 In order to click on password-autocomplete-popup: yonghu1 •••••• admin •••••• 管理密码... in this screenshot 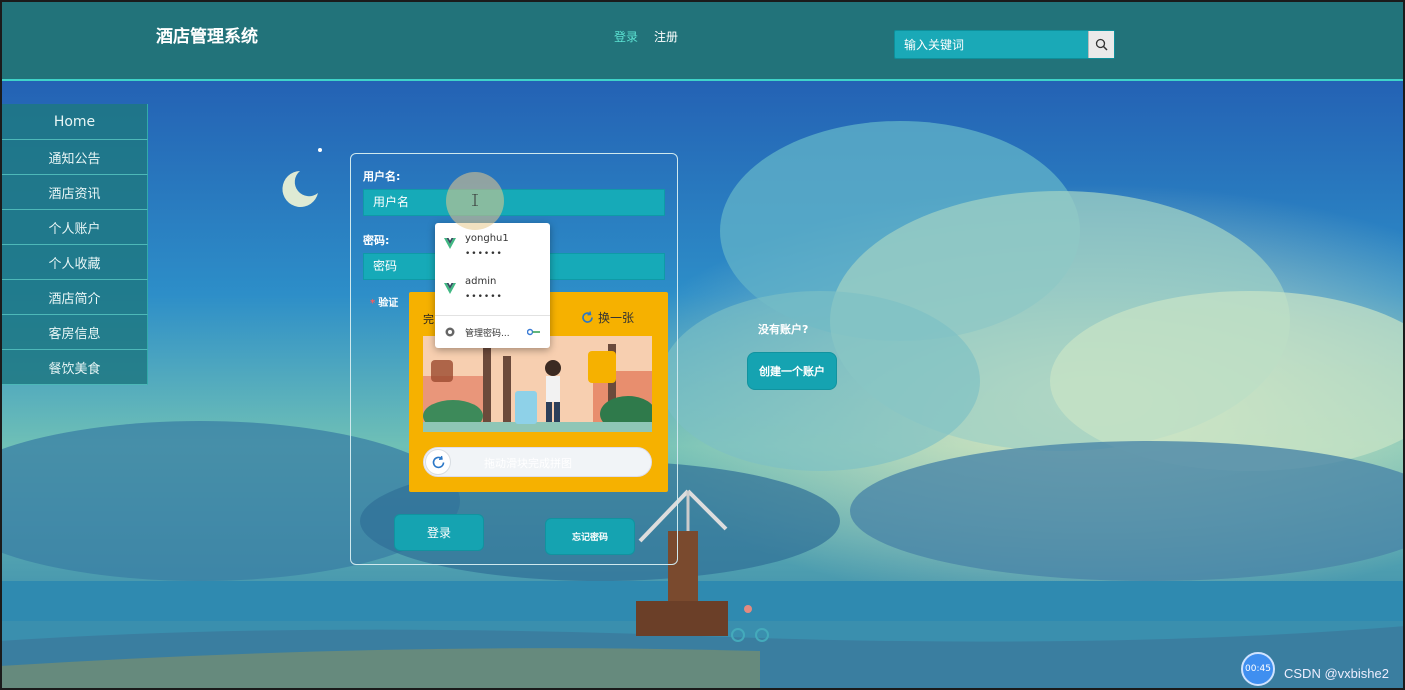, I will do `click(492, 285)`.